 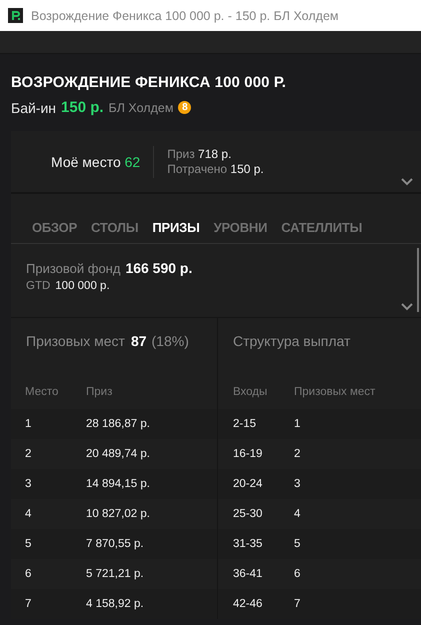 What do you see at coordinates (118, 424) in the screenshot?
I see `table-cell-text: 28 186,87 р.` at bounding box center [118, 424].